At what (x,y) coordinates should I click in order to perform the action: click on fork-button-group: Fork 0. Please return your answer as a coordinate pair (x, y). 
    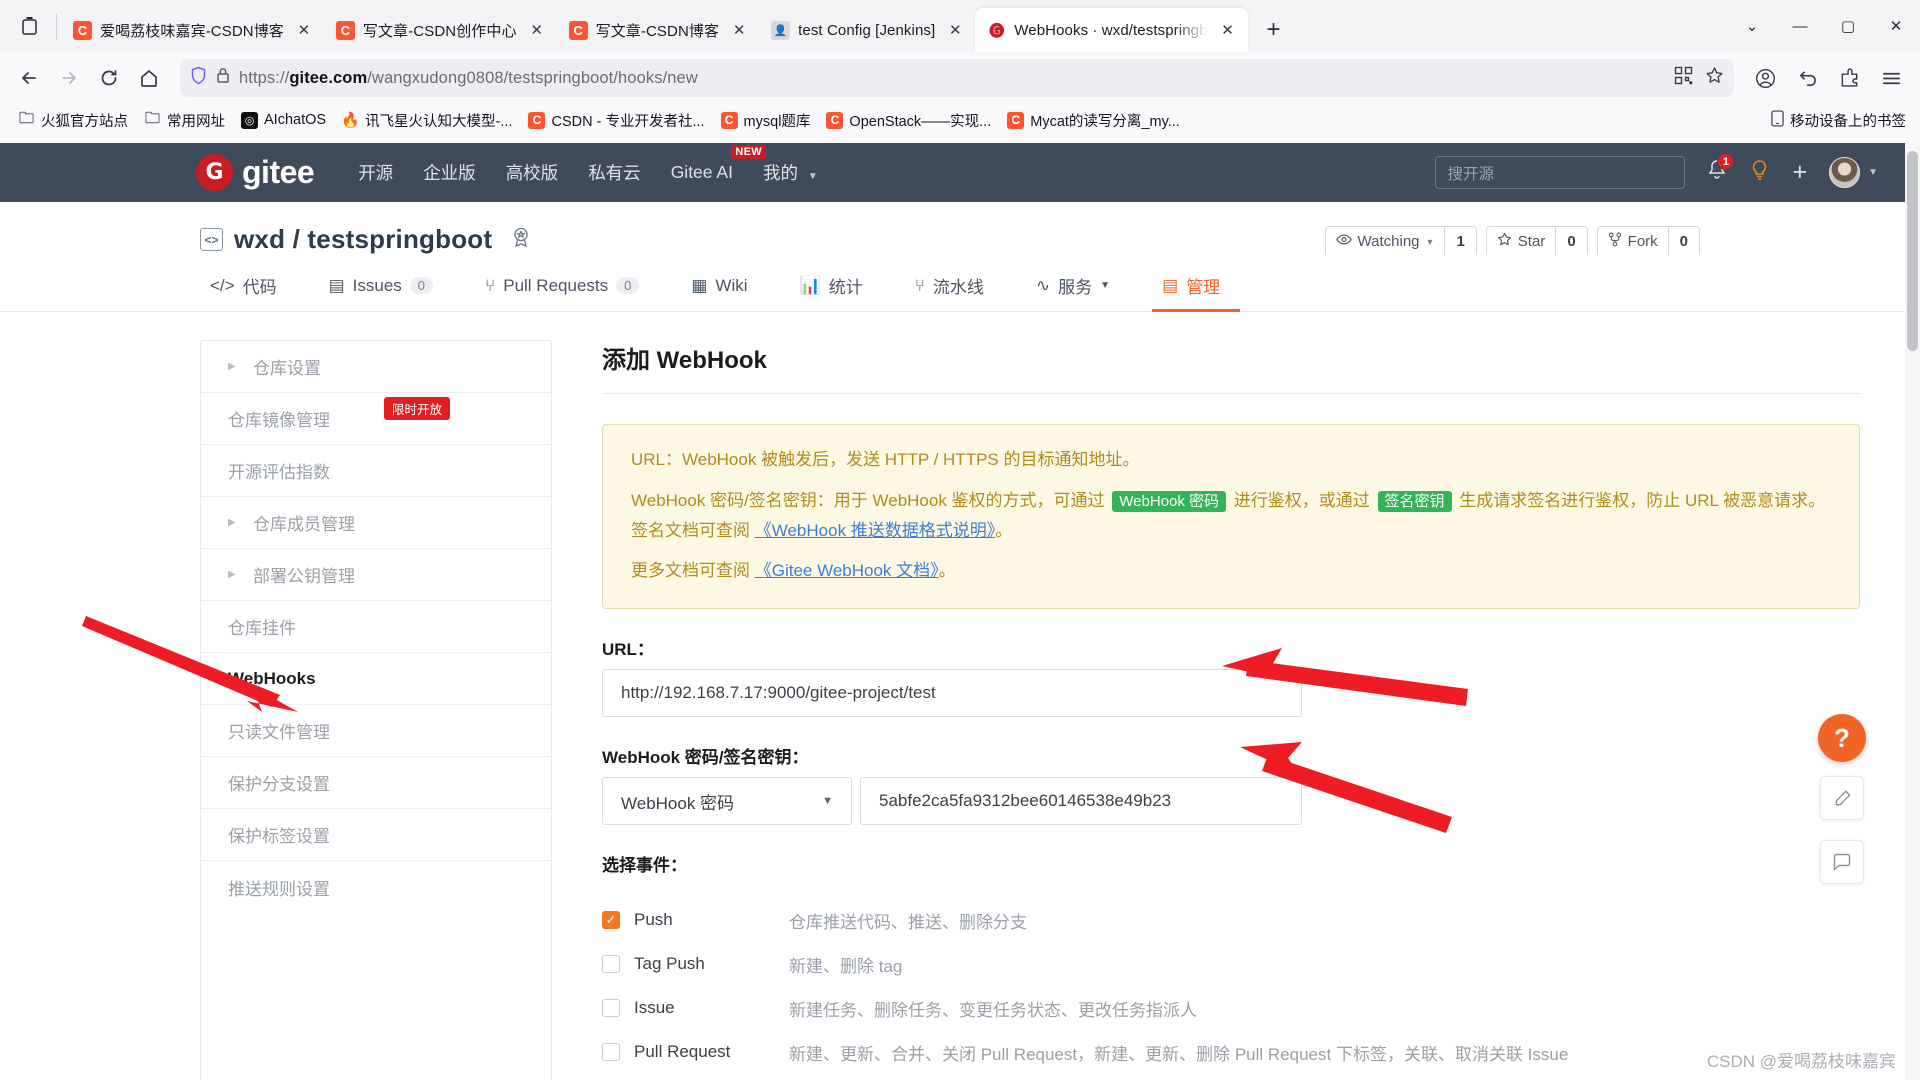
    Looking at the image, I should click on (1648, 241).